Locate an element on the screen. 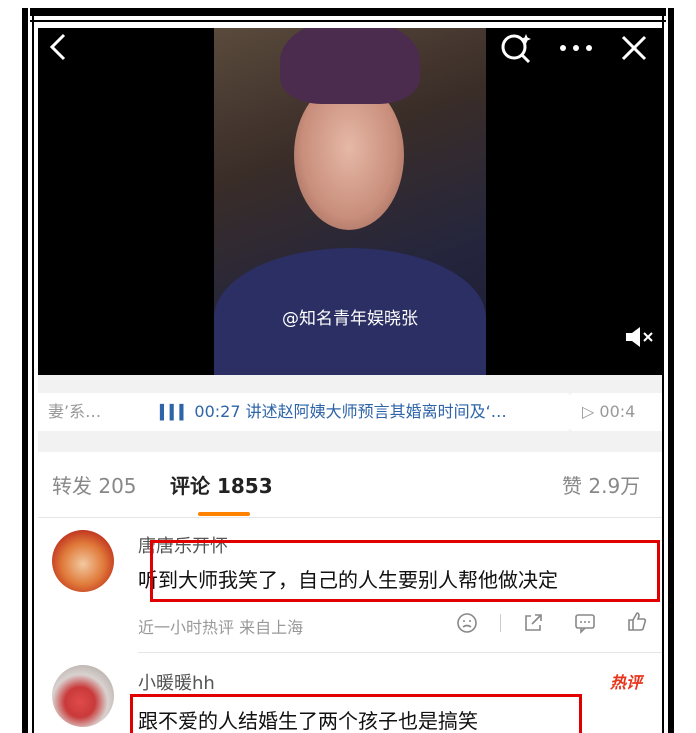  frame-left-thin is located at coordinates (33, 373).